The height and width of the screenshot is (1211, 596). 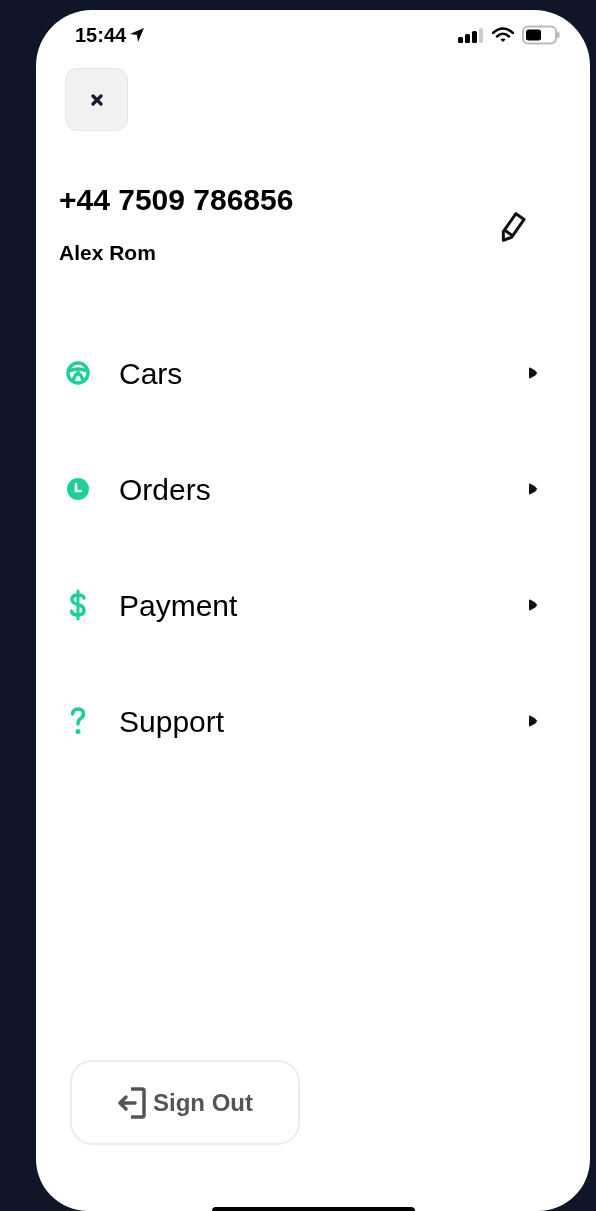 What do you see at coordinates (178, 605) in the screenshot?
I see `menu-label: Payment` at bounding box center [178, 605].